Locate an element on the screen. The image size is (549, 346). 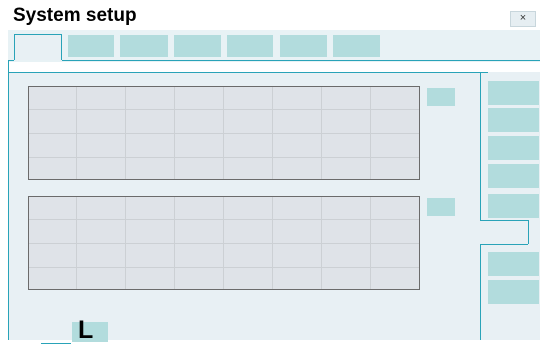
side-frame-top is located at coordinates (484, 72).